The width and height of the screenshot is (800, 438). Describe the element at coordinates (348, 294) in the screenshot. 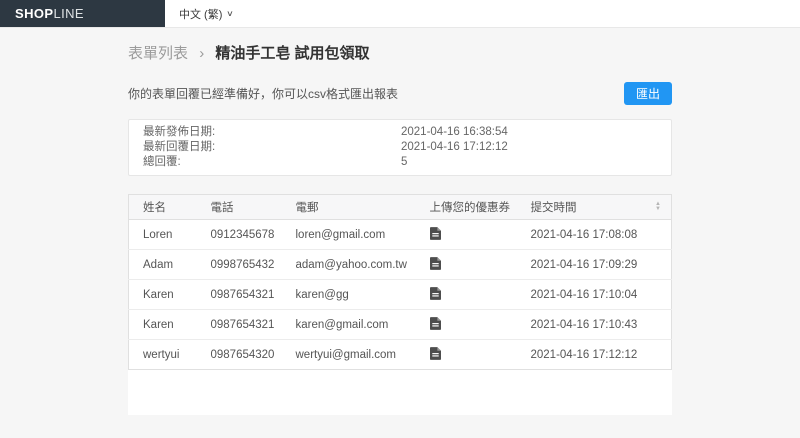

I see `cell-email: karen@gg` at that location.